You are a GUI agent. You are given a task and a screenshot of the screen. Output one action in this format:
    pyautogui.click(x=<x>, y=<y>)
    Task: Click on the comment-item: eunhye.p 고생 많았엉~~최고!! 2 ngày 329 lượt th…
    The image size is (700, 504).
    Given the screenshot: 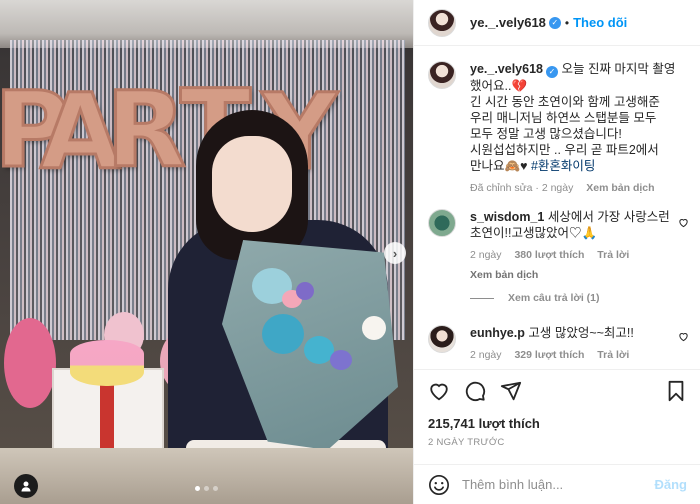 What is the action you would take?
    pyautogui.click(x=531, y=344)
    